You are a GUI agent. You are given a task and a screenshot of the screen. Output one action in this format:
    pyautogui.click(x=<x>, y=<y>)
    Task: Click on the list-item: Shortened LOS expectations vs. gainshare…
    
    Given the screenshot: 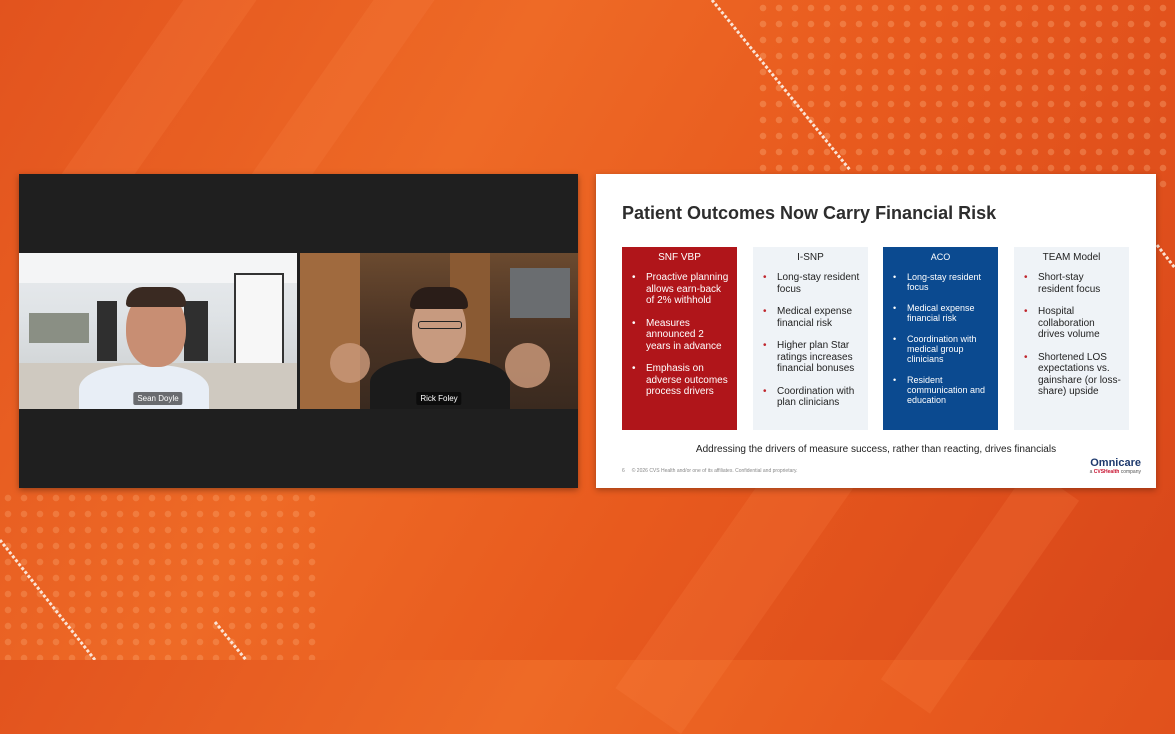 What is the action you would take?
    pyautogui.click(x=1072, y=375)
    